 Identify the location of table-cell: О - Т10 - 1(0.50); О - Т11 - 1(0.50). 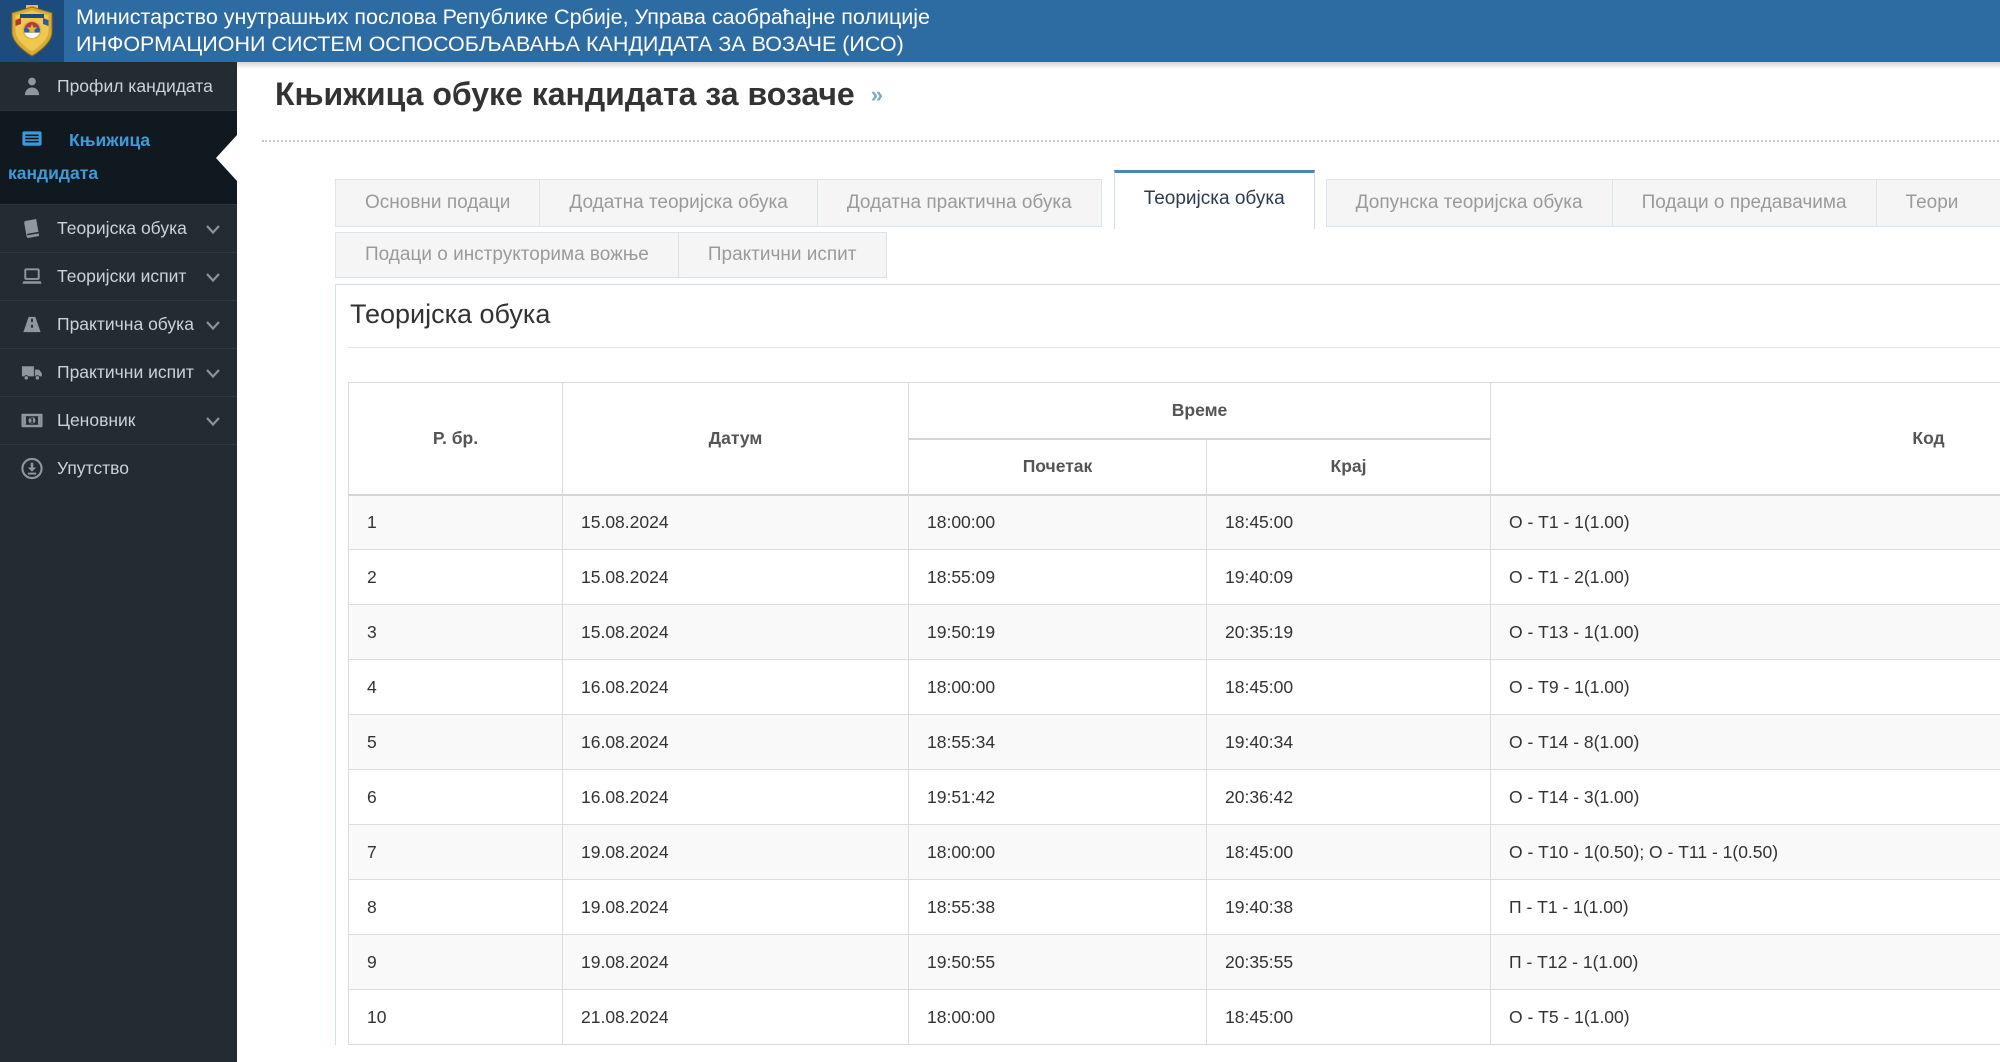
(1745, 852).